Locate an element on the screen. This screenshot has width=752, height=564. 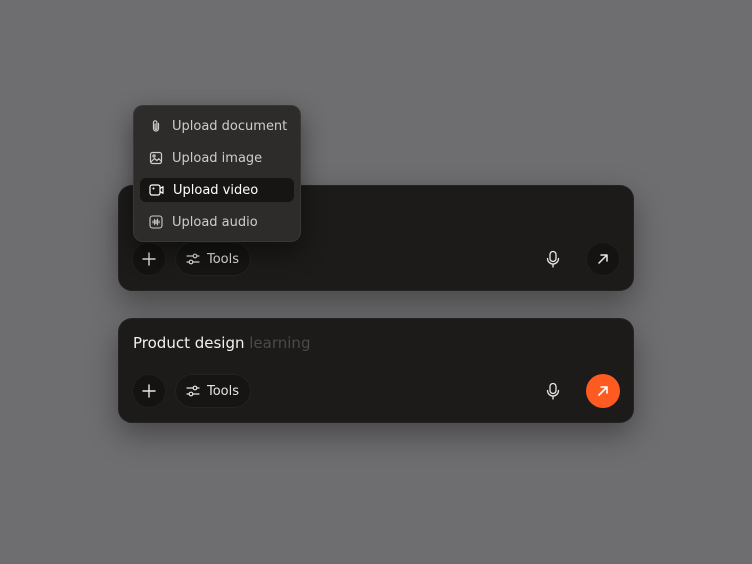
menu-item-upload-image: Upload image is located at coordinates (217, 158).